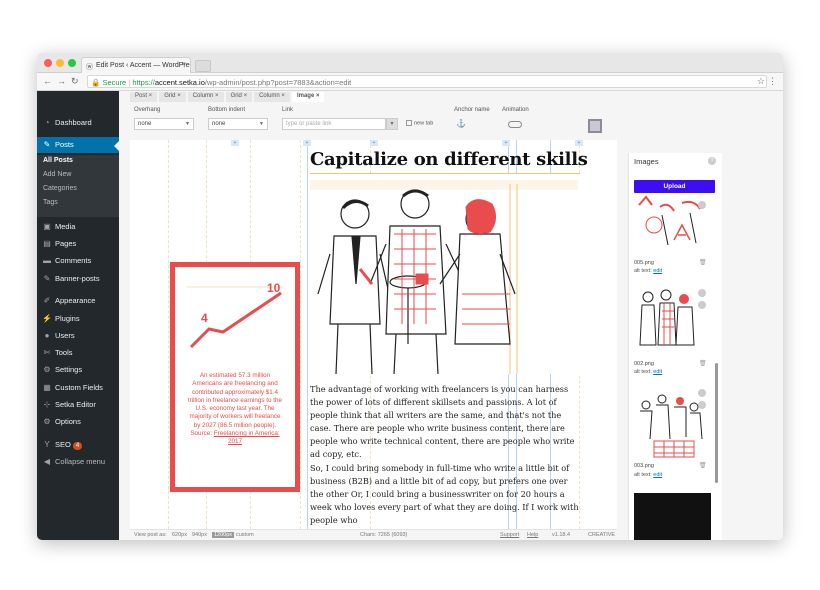 This screenshot has width=820, height=590. Describe the element at coordinates (288, 110) in the screenshot. I see `link-label: Link` at that location.